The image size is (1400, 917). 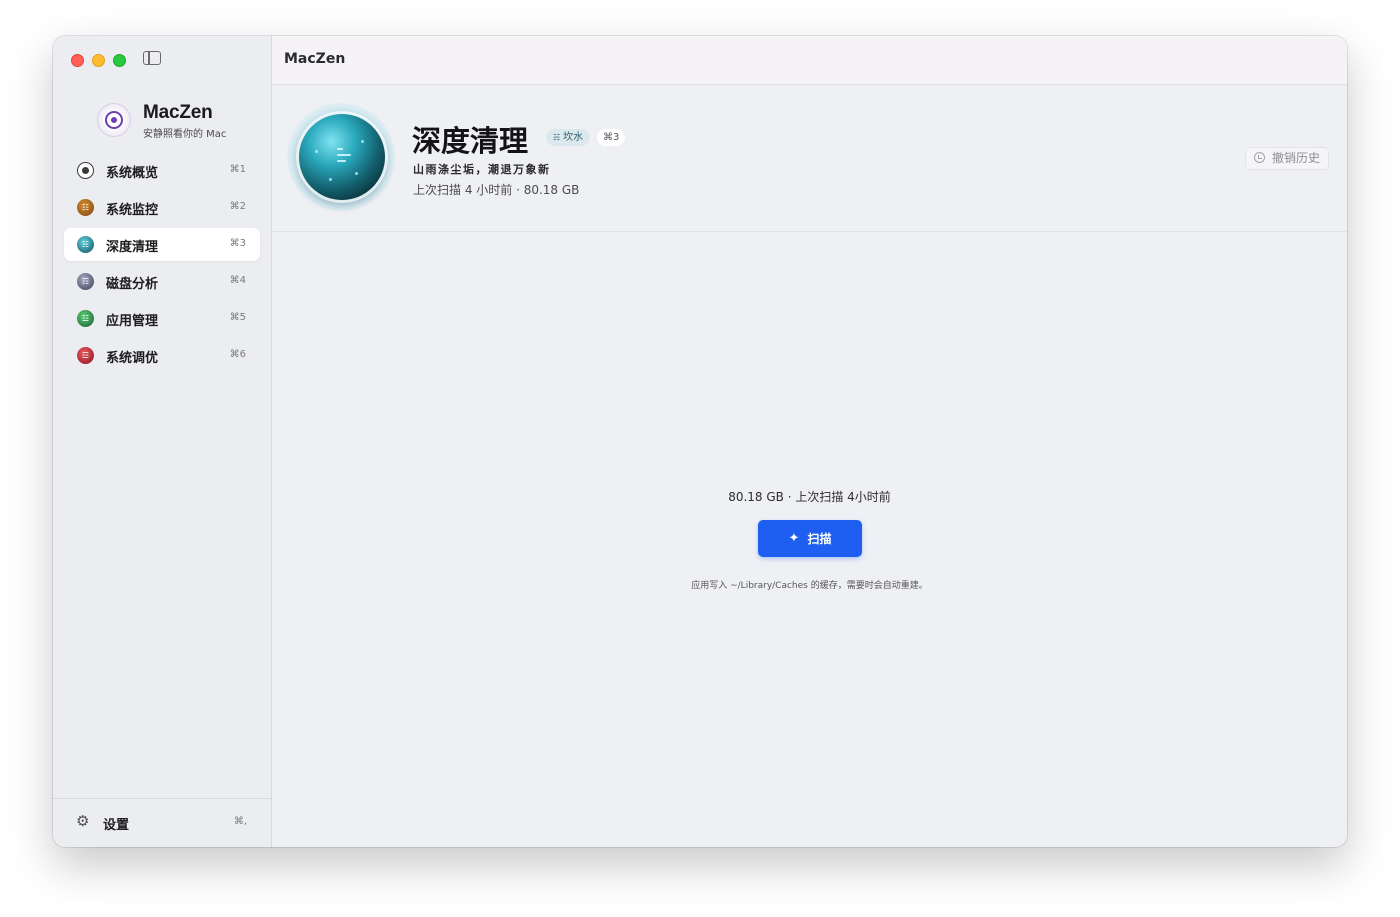 What do you see at coordinates (237, 169) in the screenshot?
I see `shortcut-hint: ⌘1` at bounding box center [237, 169].